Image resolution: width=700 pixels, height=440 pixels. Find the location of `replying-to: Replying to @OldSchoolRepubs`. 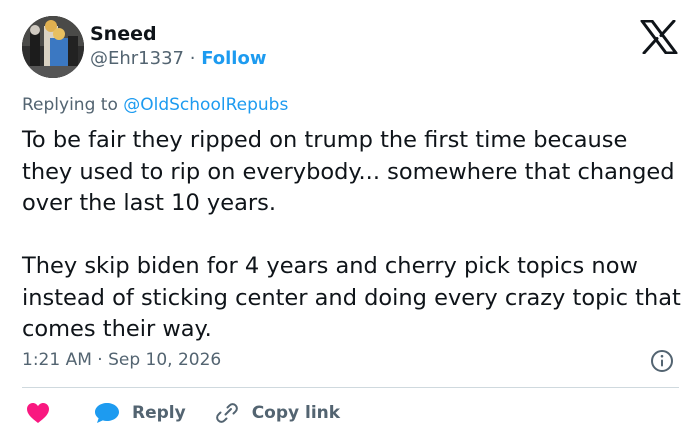

replying-to: Replying to @OldSchoolRepubs is located at coordinates (155, 105).